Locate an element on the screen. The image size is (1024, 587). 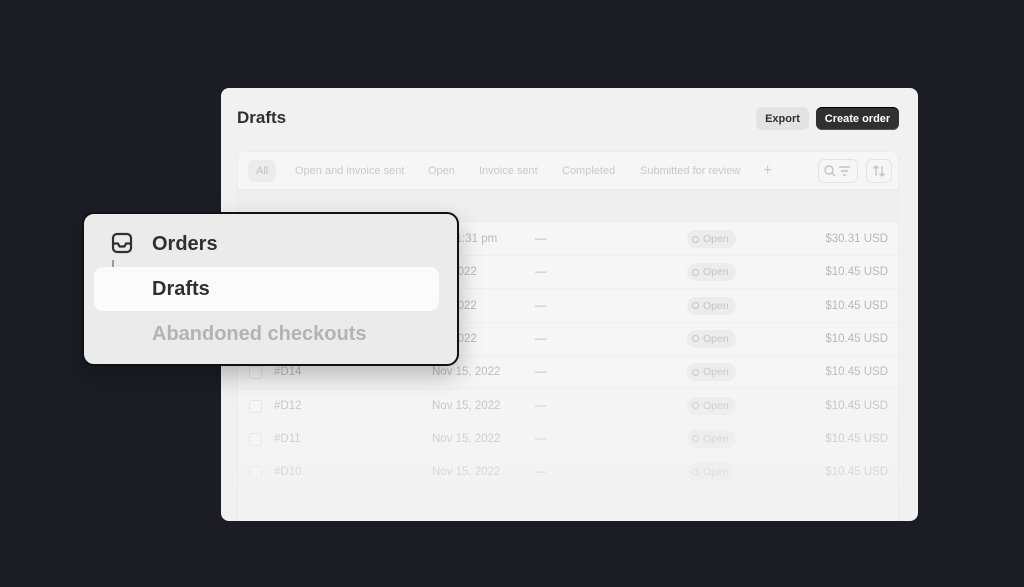
tab-submitted-for-review: Submitted for review is located at coordinates (690, 171).